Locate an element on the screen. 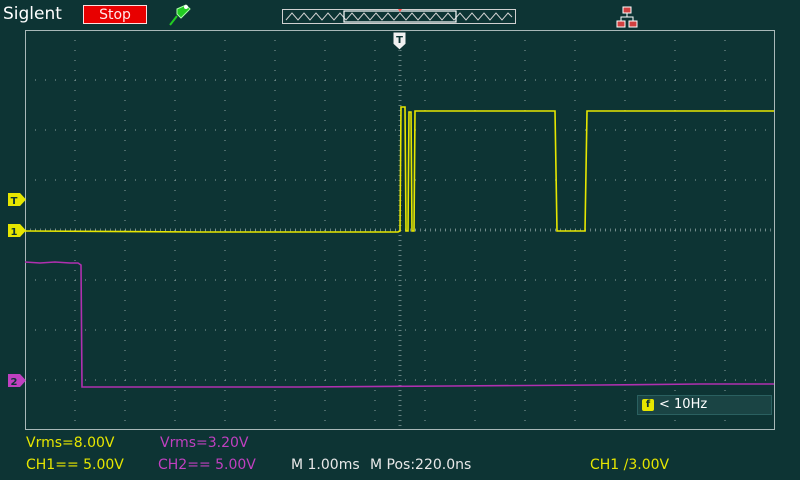 This screenshot has height=480, width=800. frequency-counter: f < 10Hz is located at coordinates (704, 405).